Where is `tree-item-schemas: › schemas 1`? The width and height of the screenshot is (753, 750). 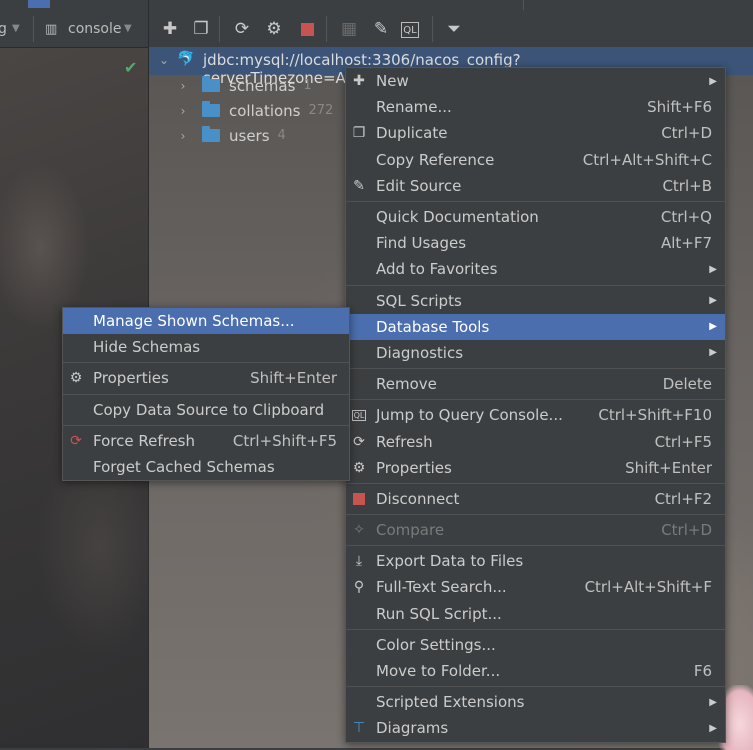
tree-item-schemas: › schemas 1 is located at coordinates (230, 85).